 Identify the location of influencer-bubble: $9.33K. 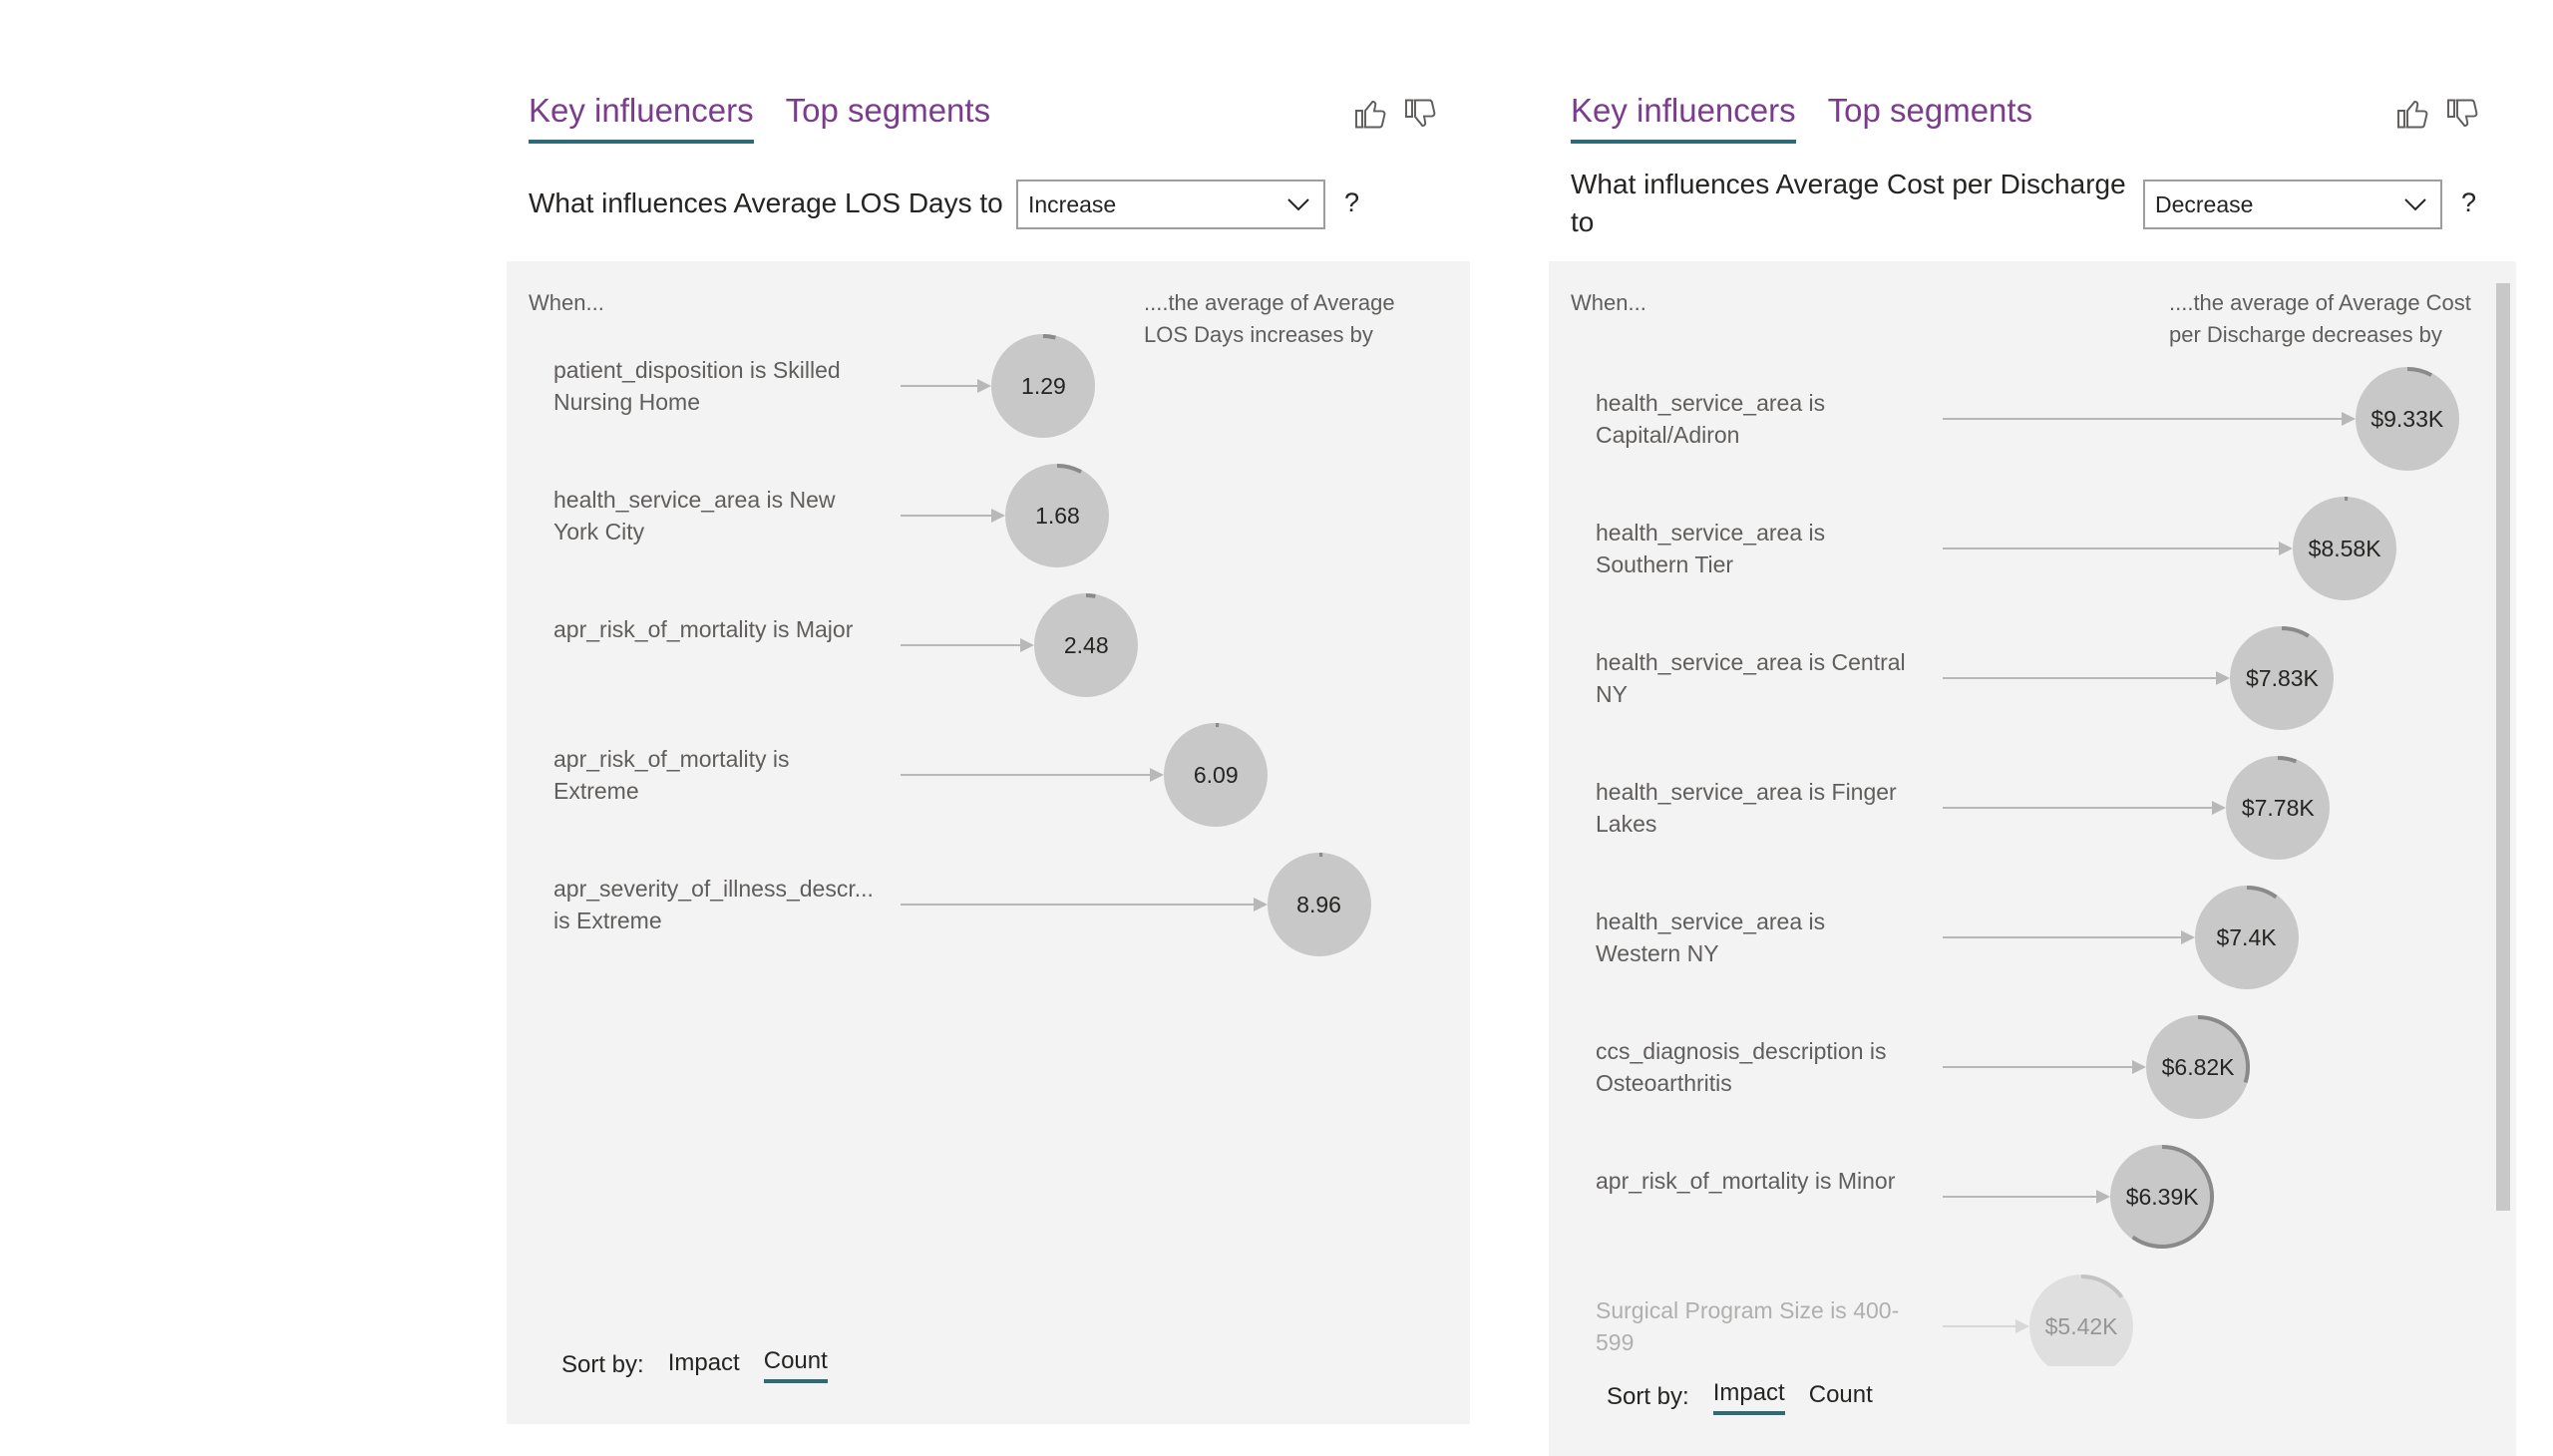
(2407, 419).